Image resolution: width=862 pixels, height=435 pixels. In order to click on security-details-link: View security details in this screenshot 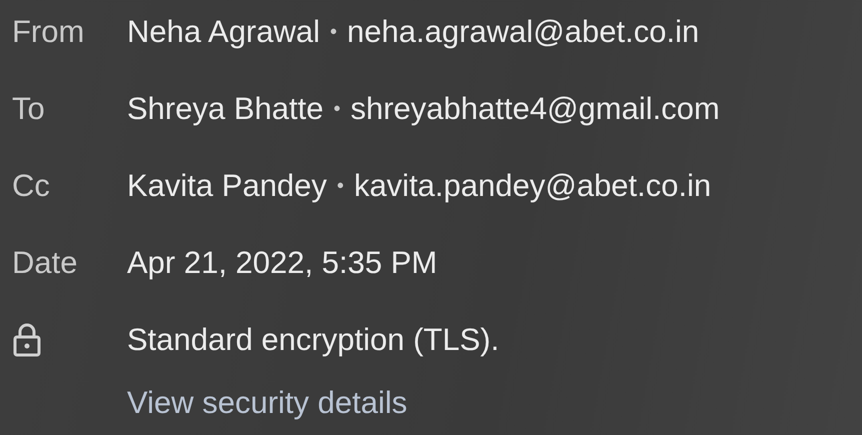, I will do `click(267, 403)`.